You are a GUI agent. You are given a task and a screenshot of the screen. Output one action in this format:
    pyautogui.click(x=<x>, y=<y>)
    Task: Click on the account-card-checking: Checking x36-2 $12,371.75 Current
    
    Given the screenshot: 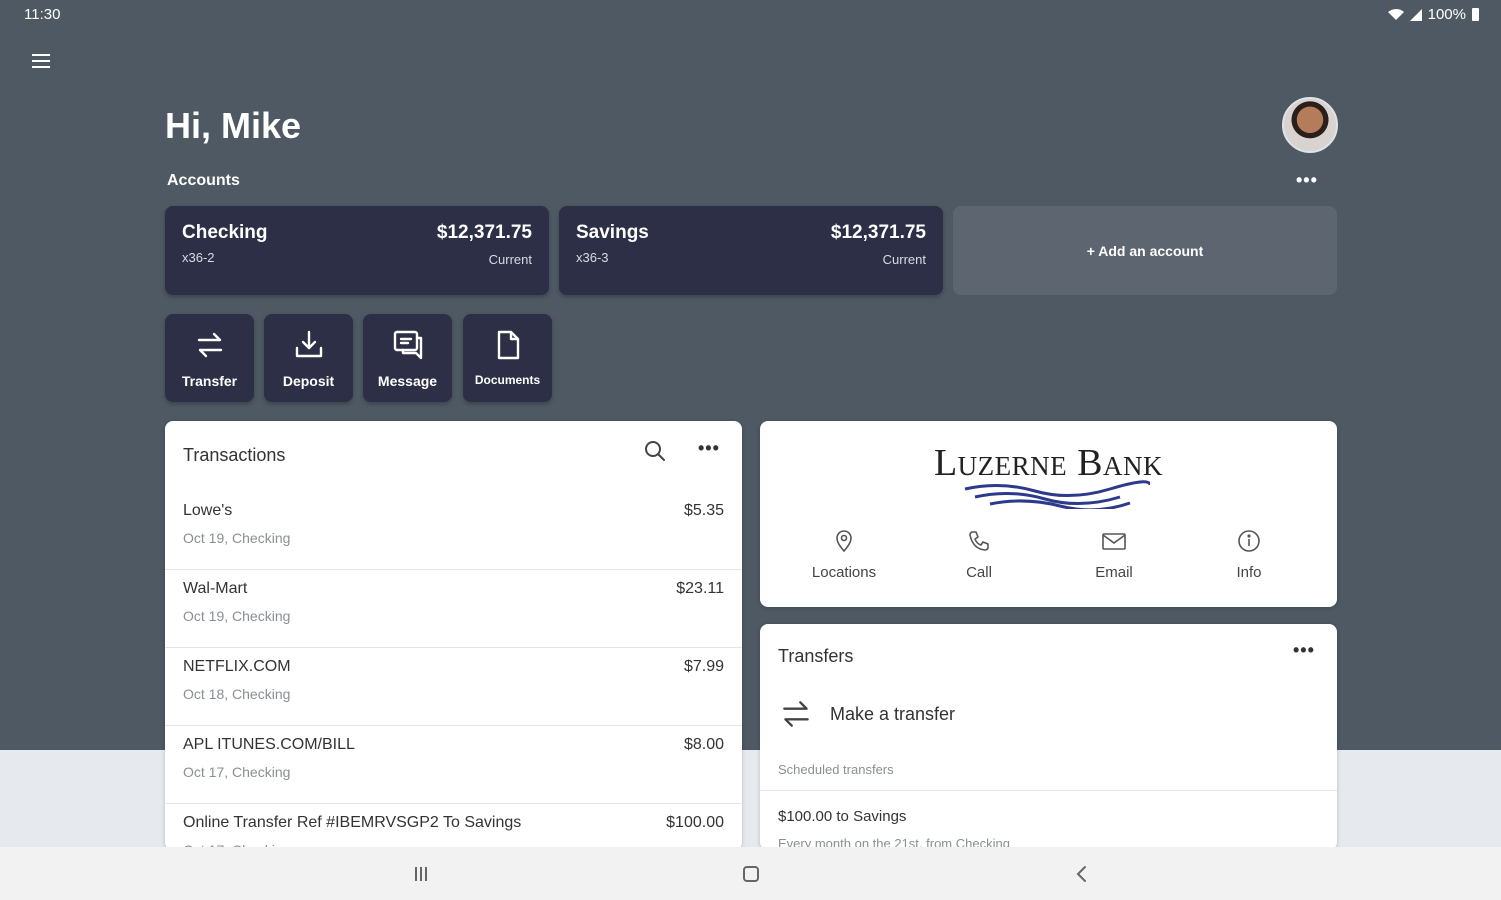 What is the action you would take?
    pyautogui.click(x=357, y=250)
    